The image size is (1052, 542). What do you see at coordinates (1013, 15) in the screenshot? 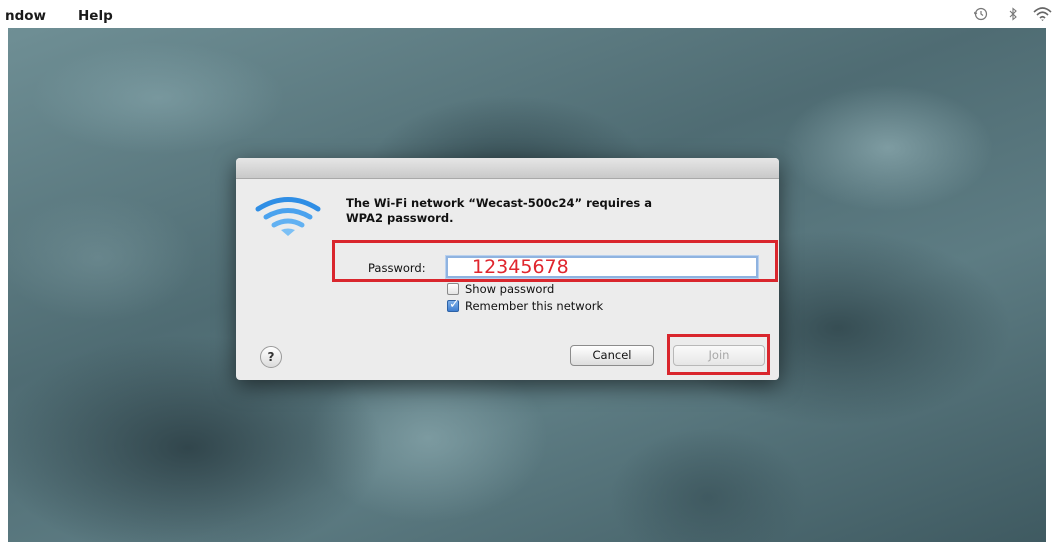
I see `bluetooth-icon` at bounding box center [1013, 15].